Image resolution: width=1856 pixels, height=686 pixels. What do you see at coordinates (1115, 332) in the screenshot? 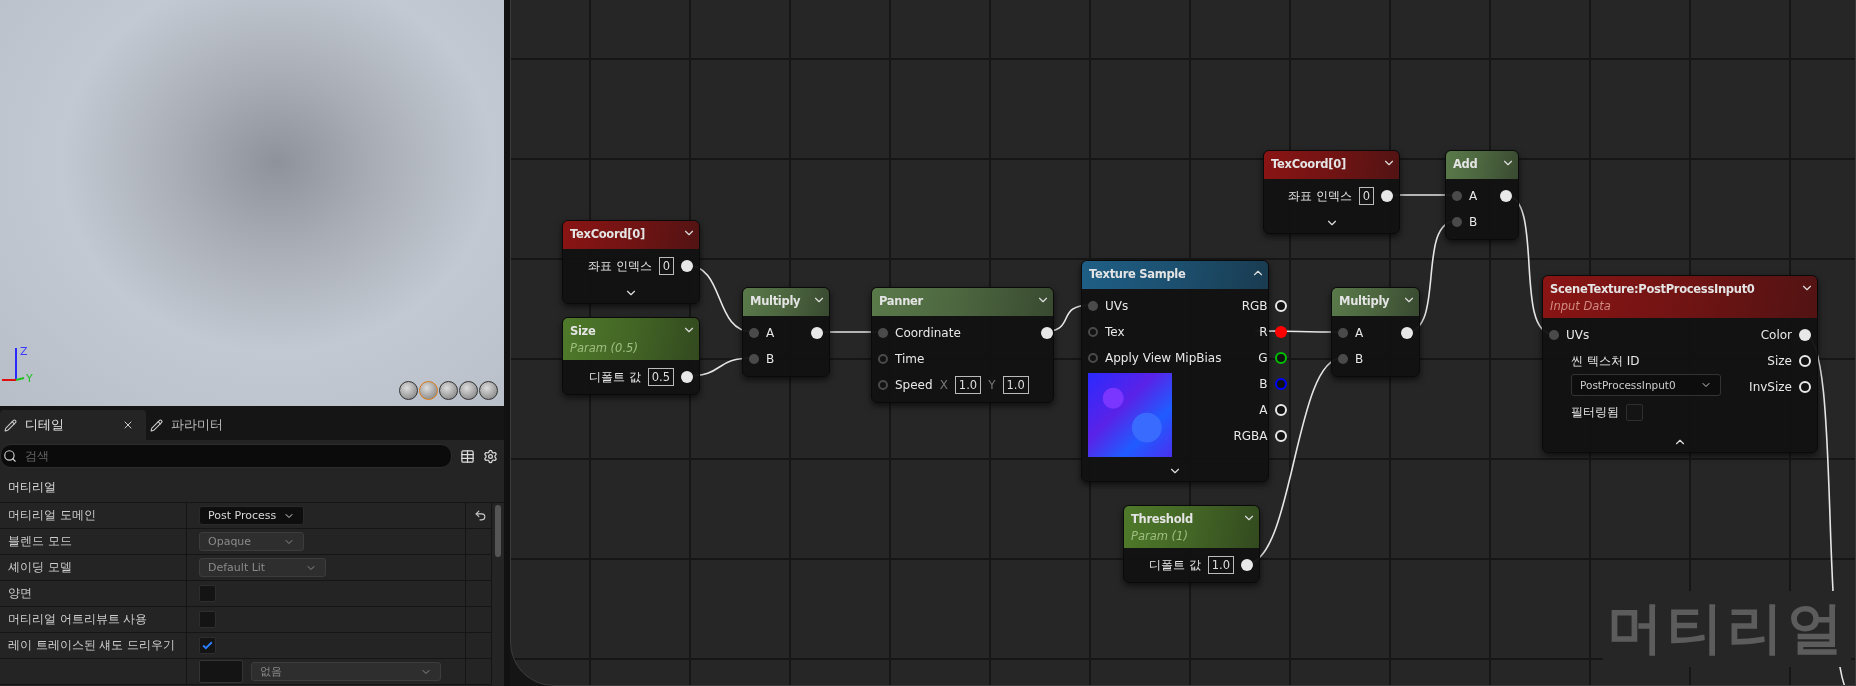
I see `pin-label: Tex` at bounding box center [1115, 332].